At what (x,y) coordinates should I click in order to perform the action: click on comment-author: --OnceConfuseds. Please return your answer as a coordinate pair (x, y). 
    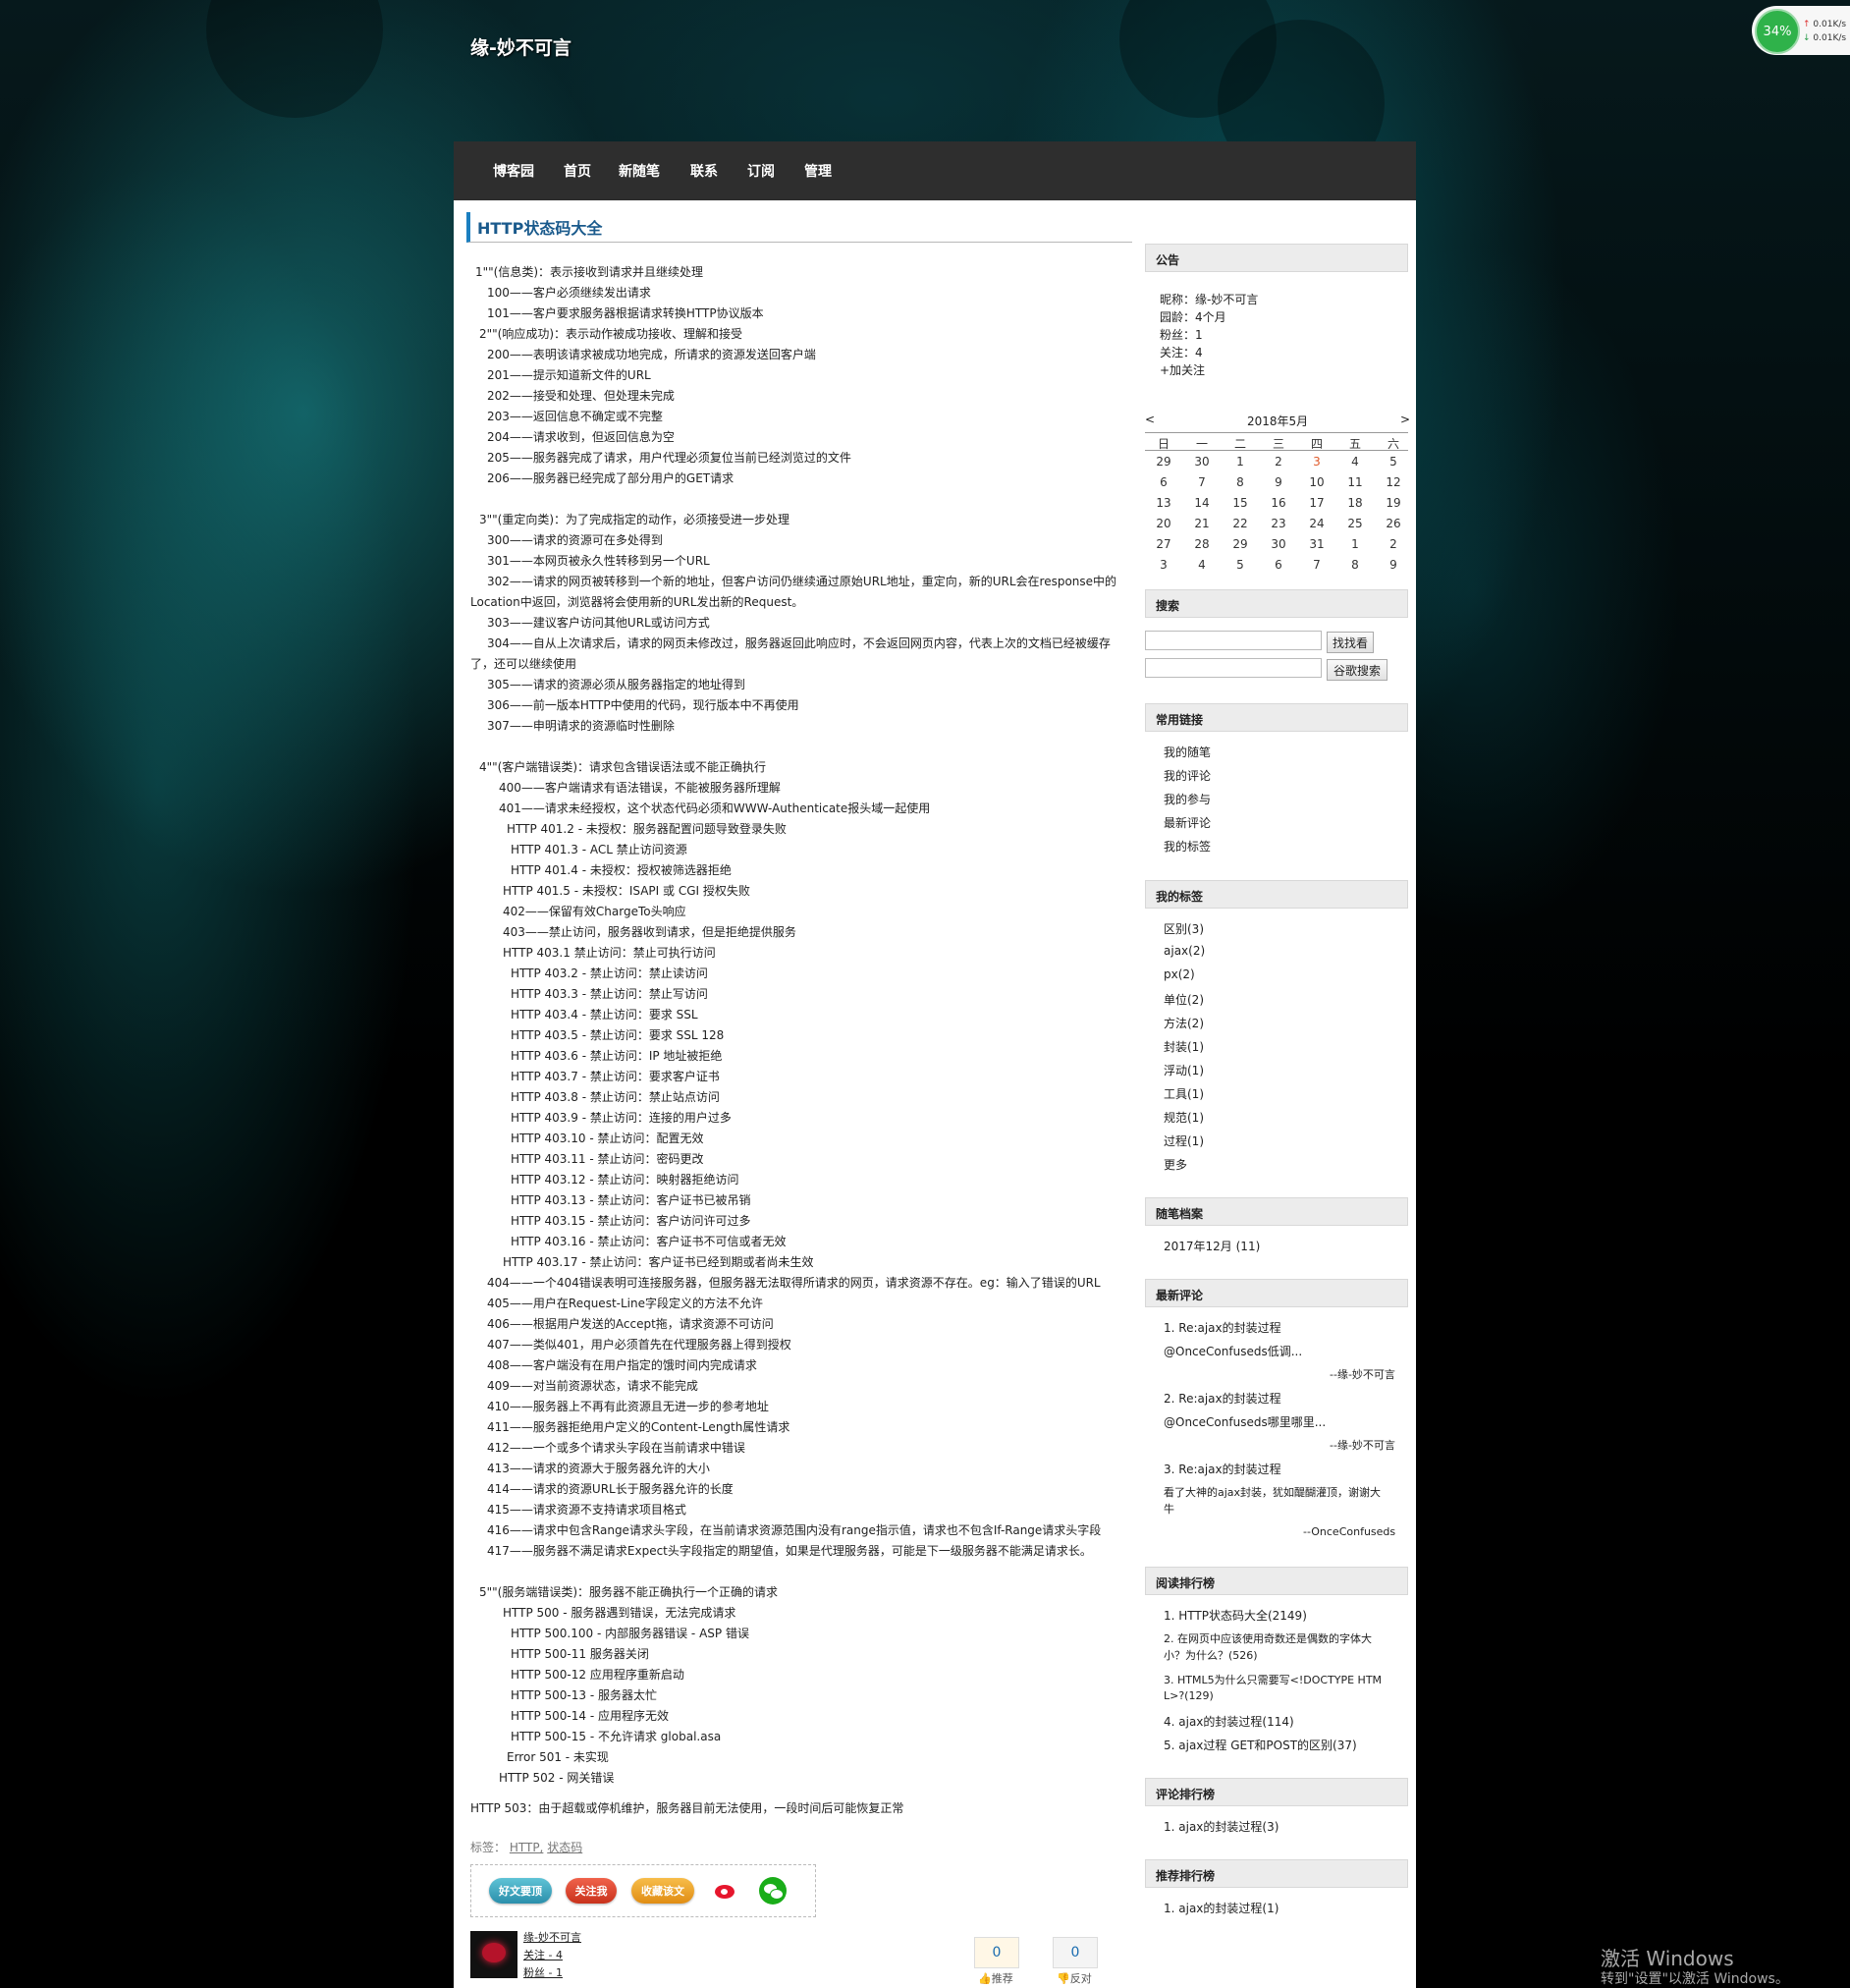
    Looking at the image, I should click on (1349, 1531).